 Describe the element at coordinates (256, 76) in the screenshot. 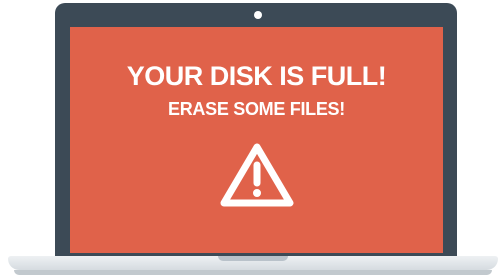

I see `disk-full-headline: YOUR DISK IS FULL!` at that location.